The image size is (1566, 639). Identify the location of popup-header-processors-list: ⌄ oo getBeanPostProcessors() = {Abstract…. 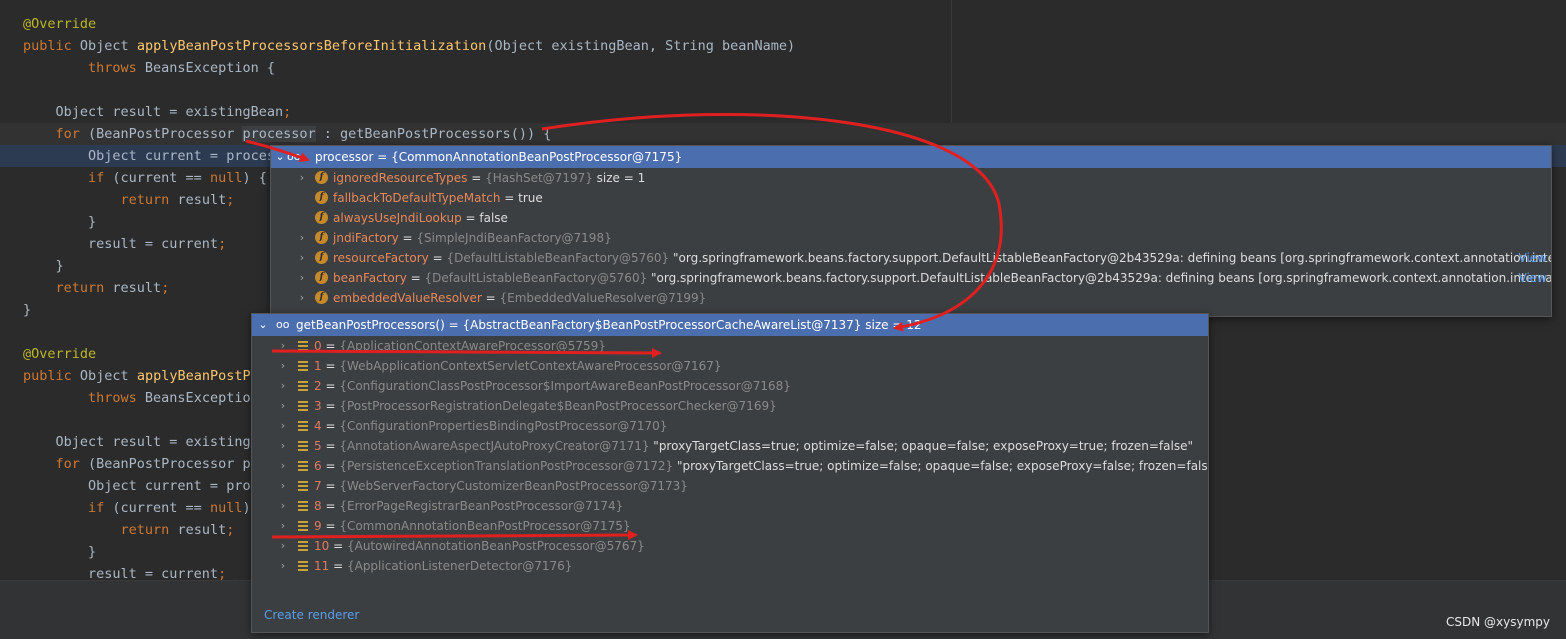
(730, 325).